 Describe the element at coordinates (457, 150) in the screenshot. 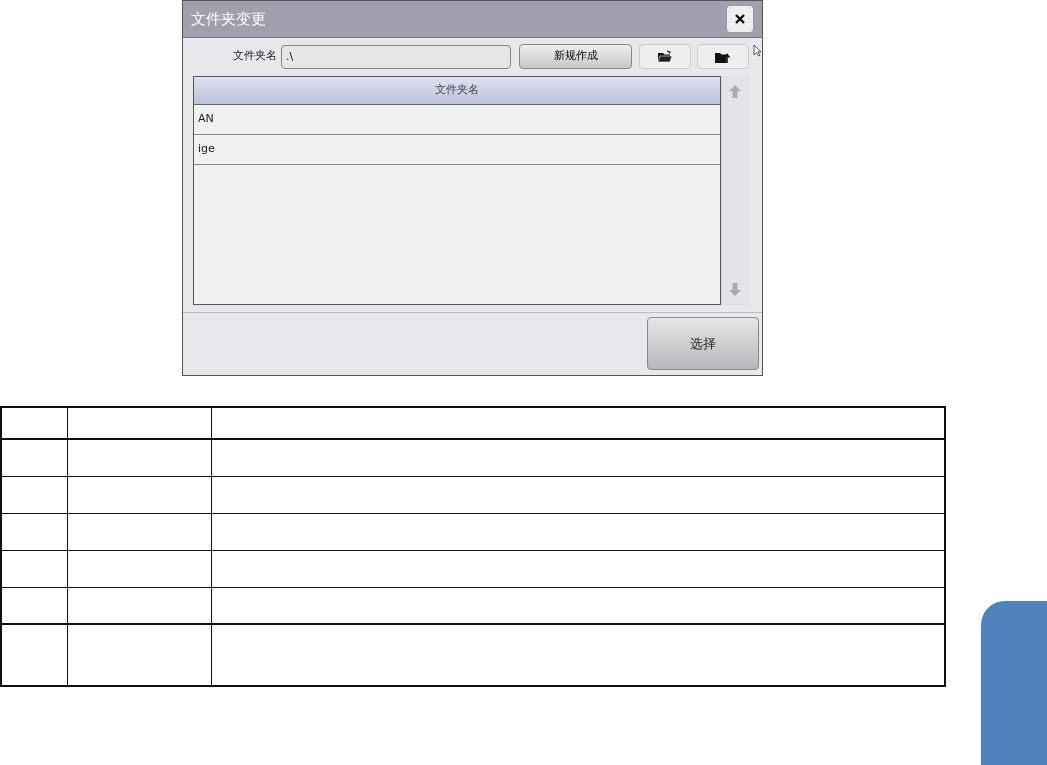

I see `folder-row: ige` at that location.